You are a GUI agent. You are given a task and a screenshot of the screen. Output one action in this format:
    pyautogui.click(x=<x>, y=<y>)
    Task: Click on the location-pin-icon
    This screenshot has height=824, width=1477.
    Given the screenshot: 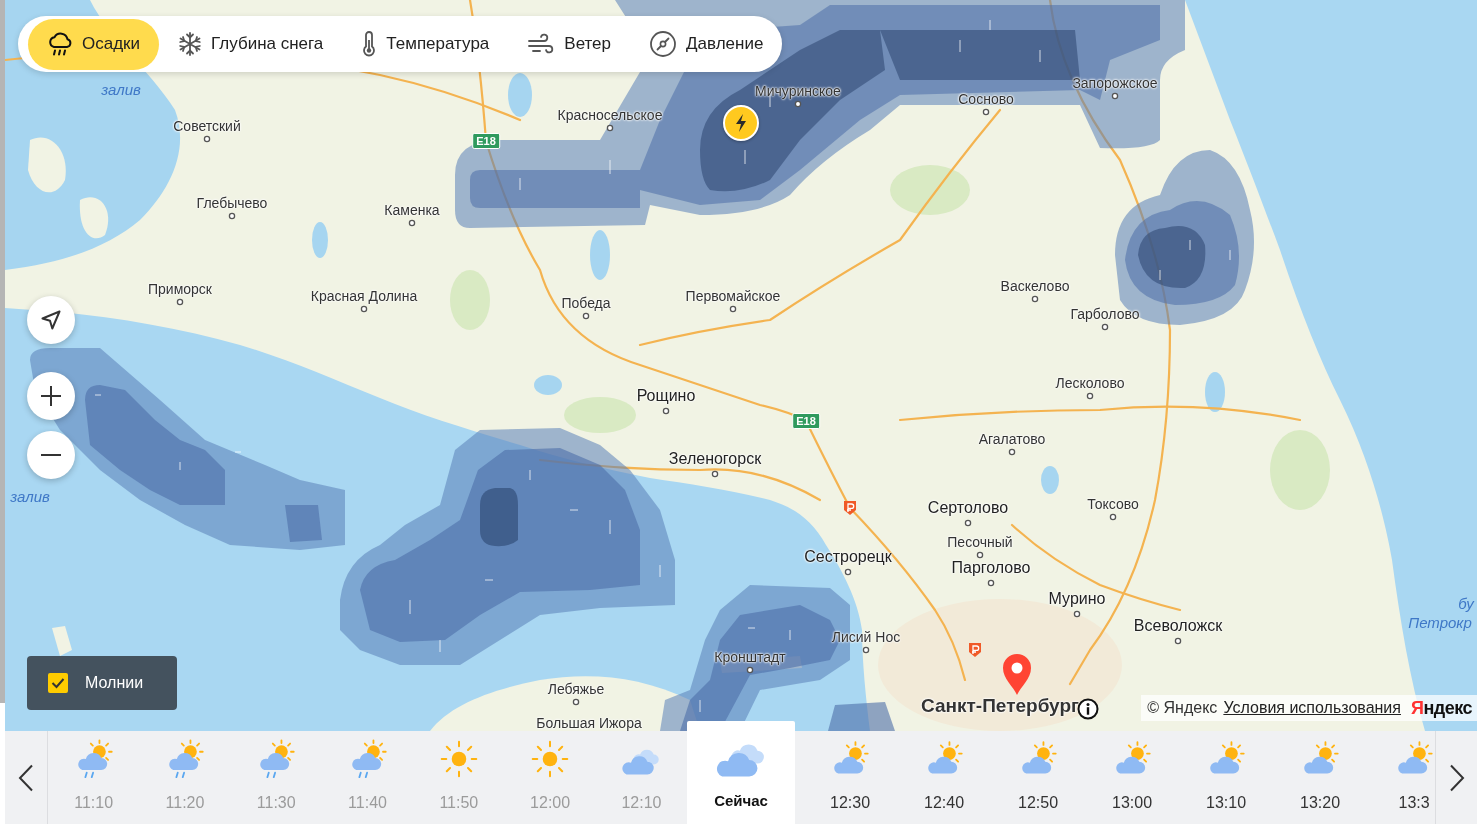 What is the action you would take?
    pyautogui.click(x=1017, y=674)
    